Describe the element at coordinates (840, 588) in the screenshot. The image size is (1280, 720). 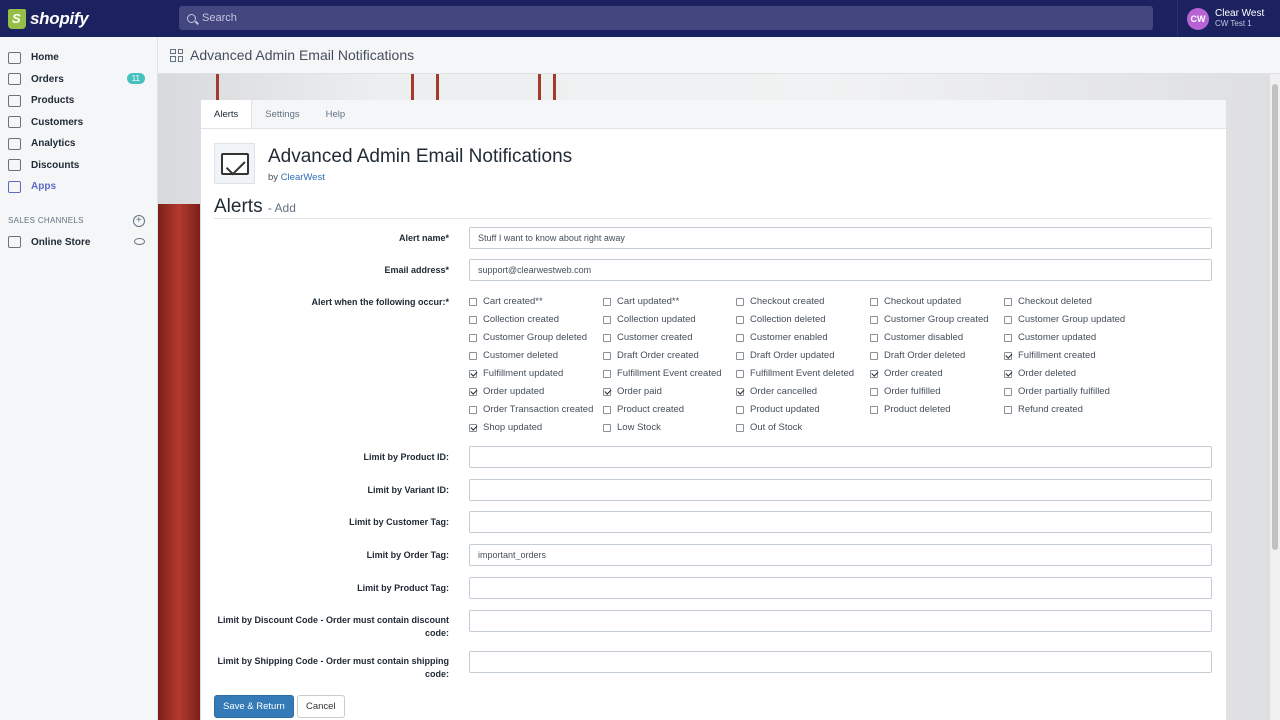
I see `limit-product-tag-input` at that location.